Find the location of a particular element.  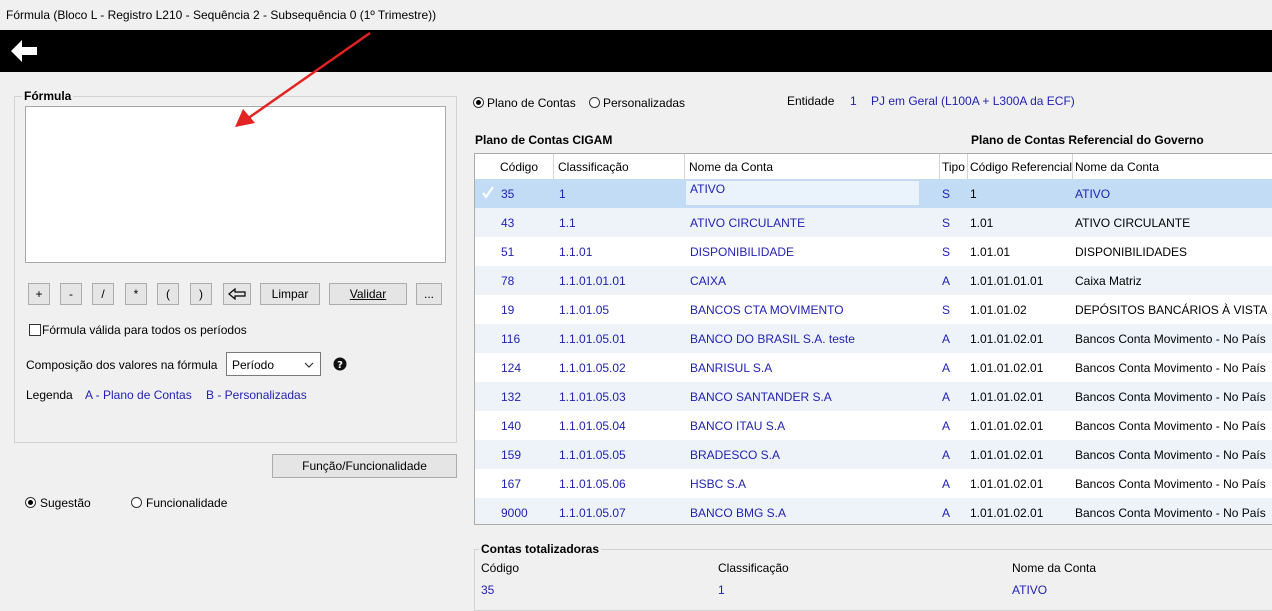

composition-select-value: Período is located at coordinates (253, 365).